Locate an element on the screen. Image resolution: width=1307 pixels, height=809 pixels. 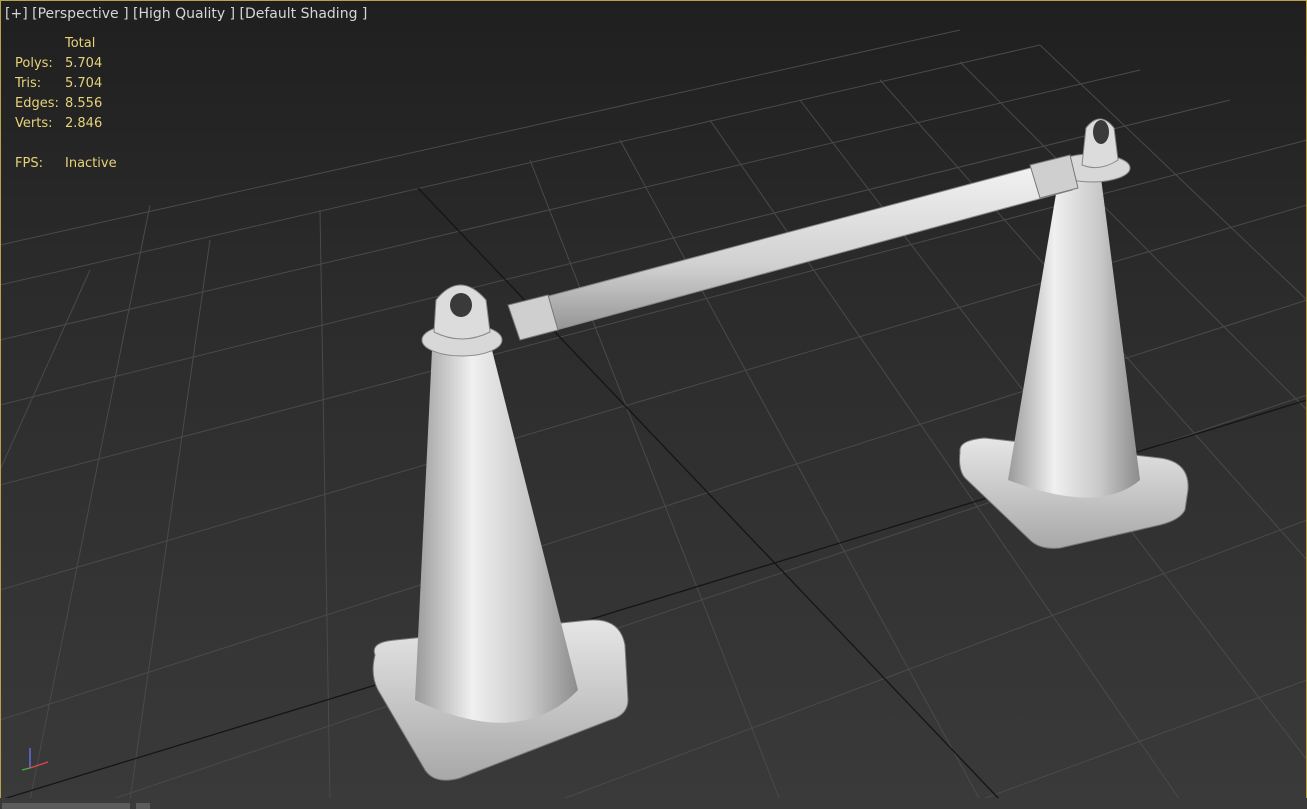
axis-gizmo is located at coordinates (35, 759).